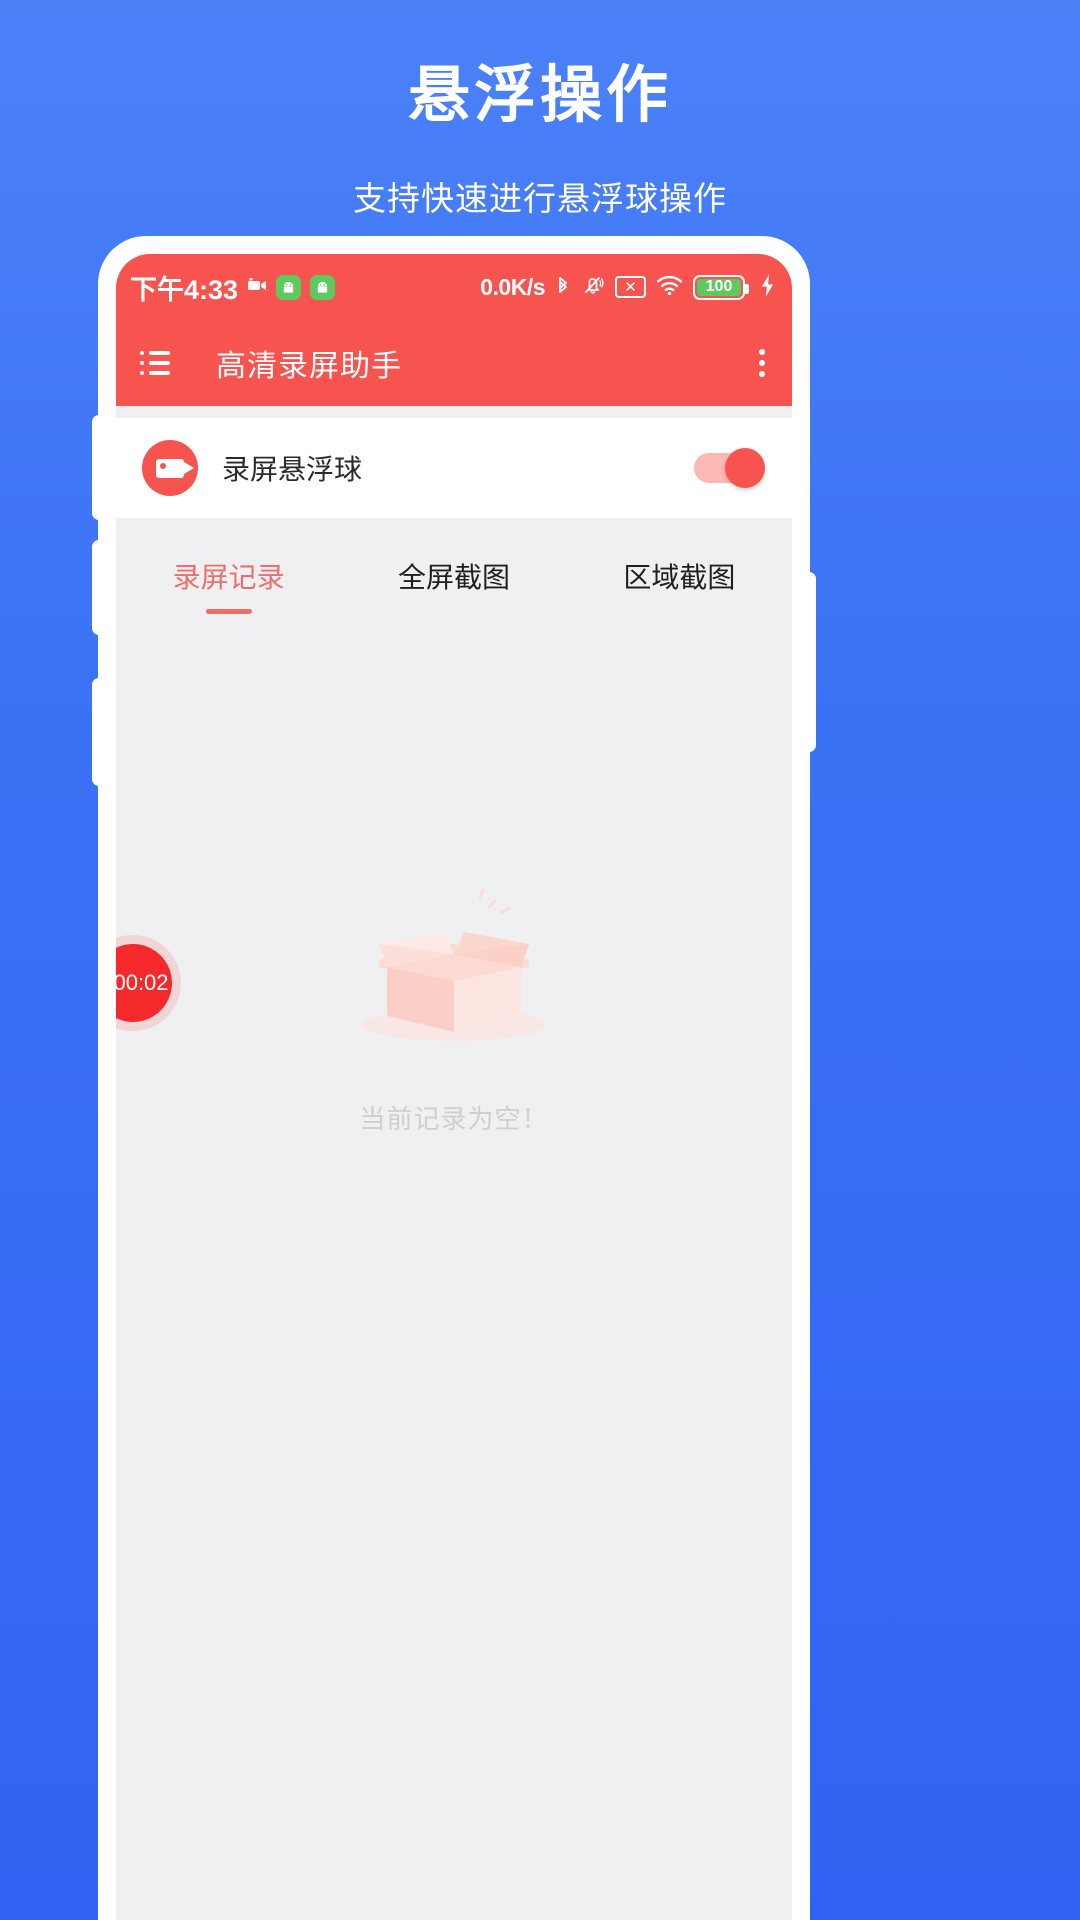 This screenshot has width=1080, height=1920. Describe the element at coordinates (454, 468) in the screenshot. I see `float-ball-card: 录屏悬浮球` at that location.